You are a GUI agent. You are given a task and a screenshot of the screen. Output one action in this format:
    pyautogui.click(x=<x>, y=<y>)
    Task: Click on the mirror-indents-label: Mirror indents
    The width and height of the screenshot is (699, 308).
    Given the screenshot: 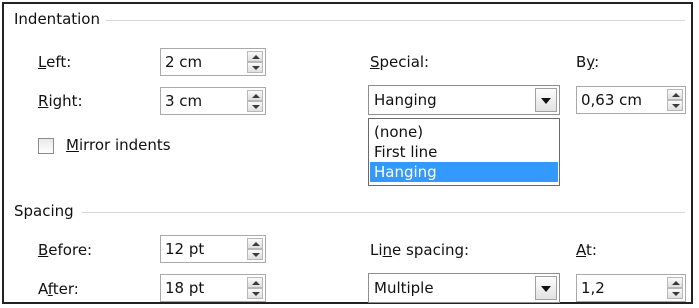 What is the action you would take?
    pyautogui.click(x=118, y=145)
    